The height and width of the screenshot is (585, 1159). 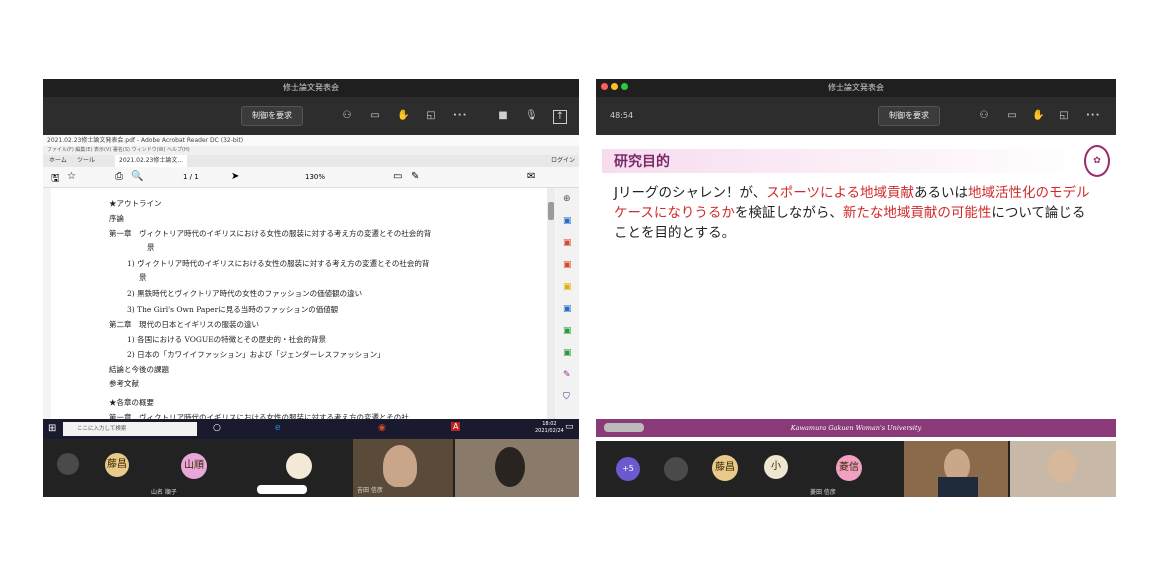 What do you see at coordinates (690, 193) in the screenshot?
I see `slide-text: Jリーグのシャレン！が、` at bounding box center [690, 193].